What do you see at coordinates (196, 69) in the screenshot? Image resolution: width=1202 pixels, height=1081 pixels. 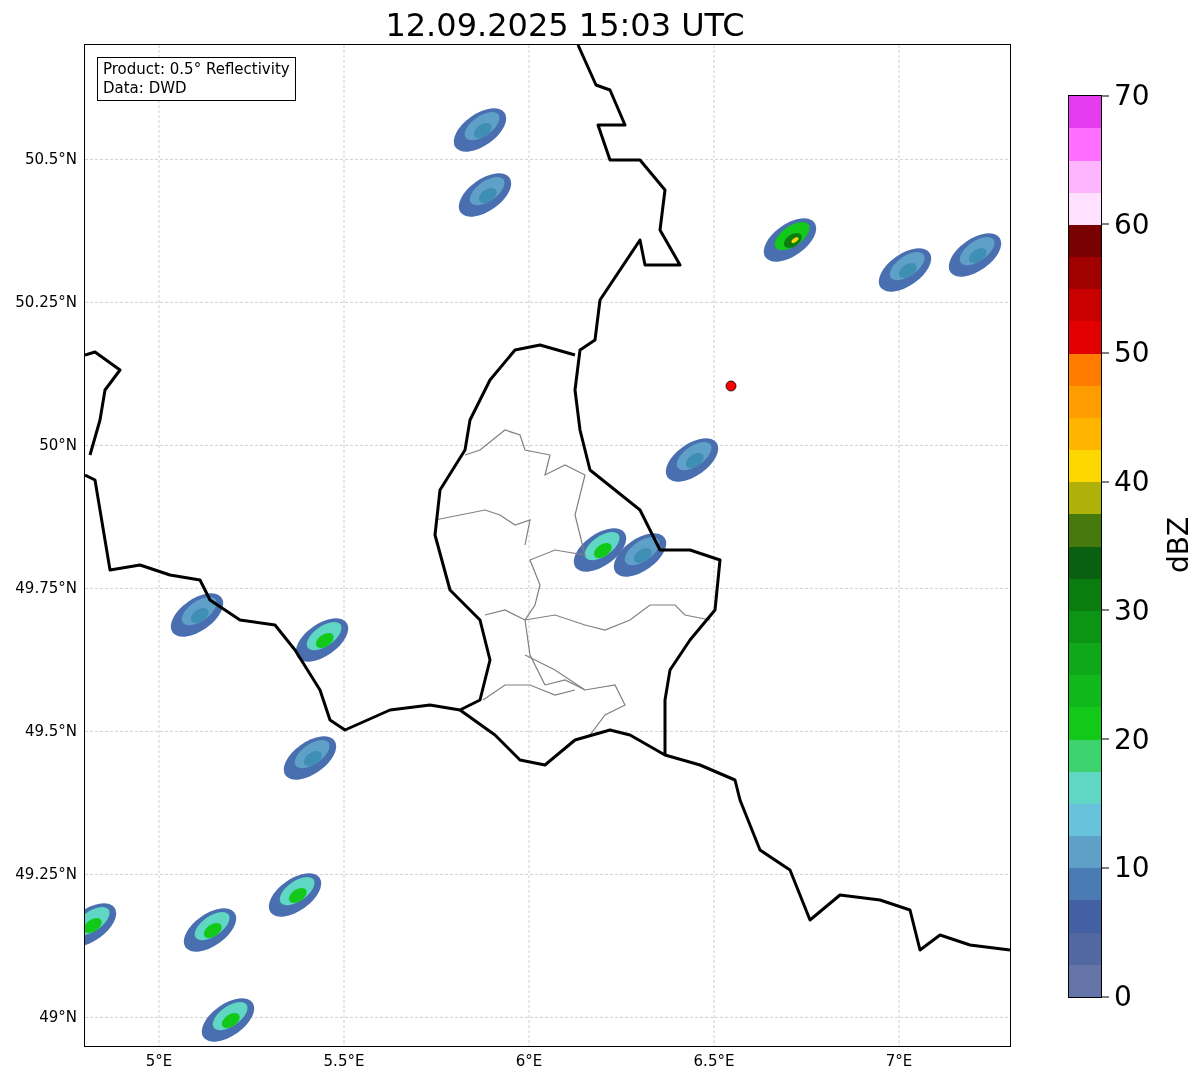 I see `info-text: Product: 0.5° Reflectivity` at bounding box center [196, 69].